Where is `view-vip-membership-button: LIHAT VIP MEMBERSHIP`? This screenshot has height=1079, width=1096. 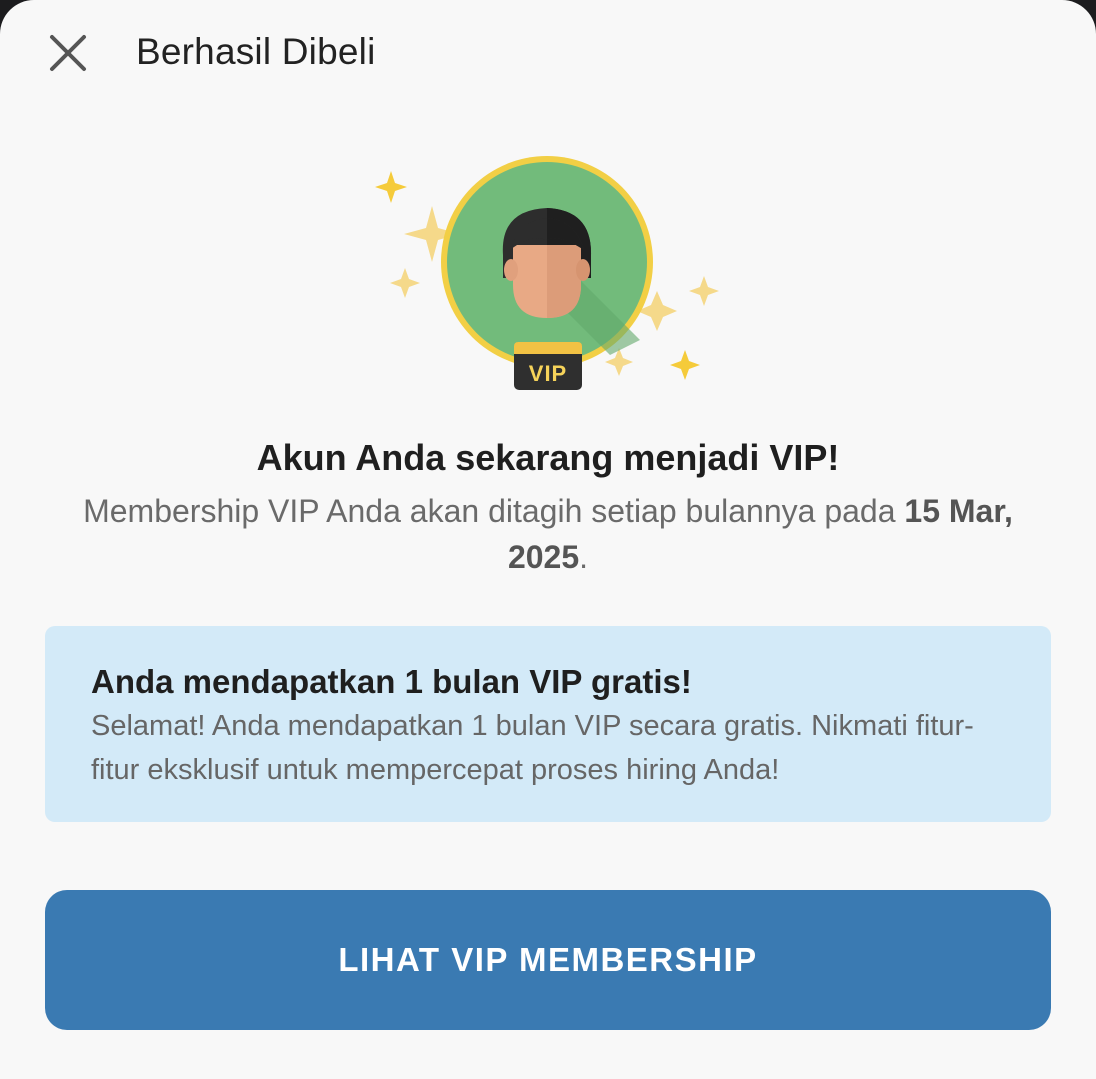 view-vip-membership-button: LIHAT VIP MEMBERSHIP is located at coordinates (548, 960).